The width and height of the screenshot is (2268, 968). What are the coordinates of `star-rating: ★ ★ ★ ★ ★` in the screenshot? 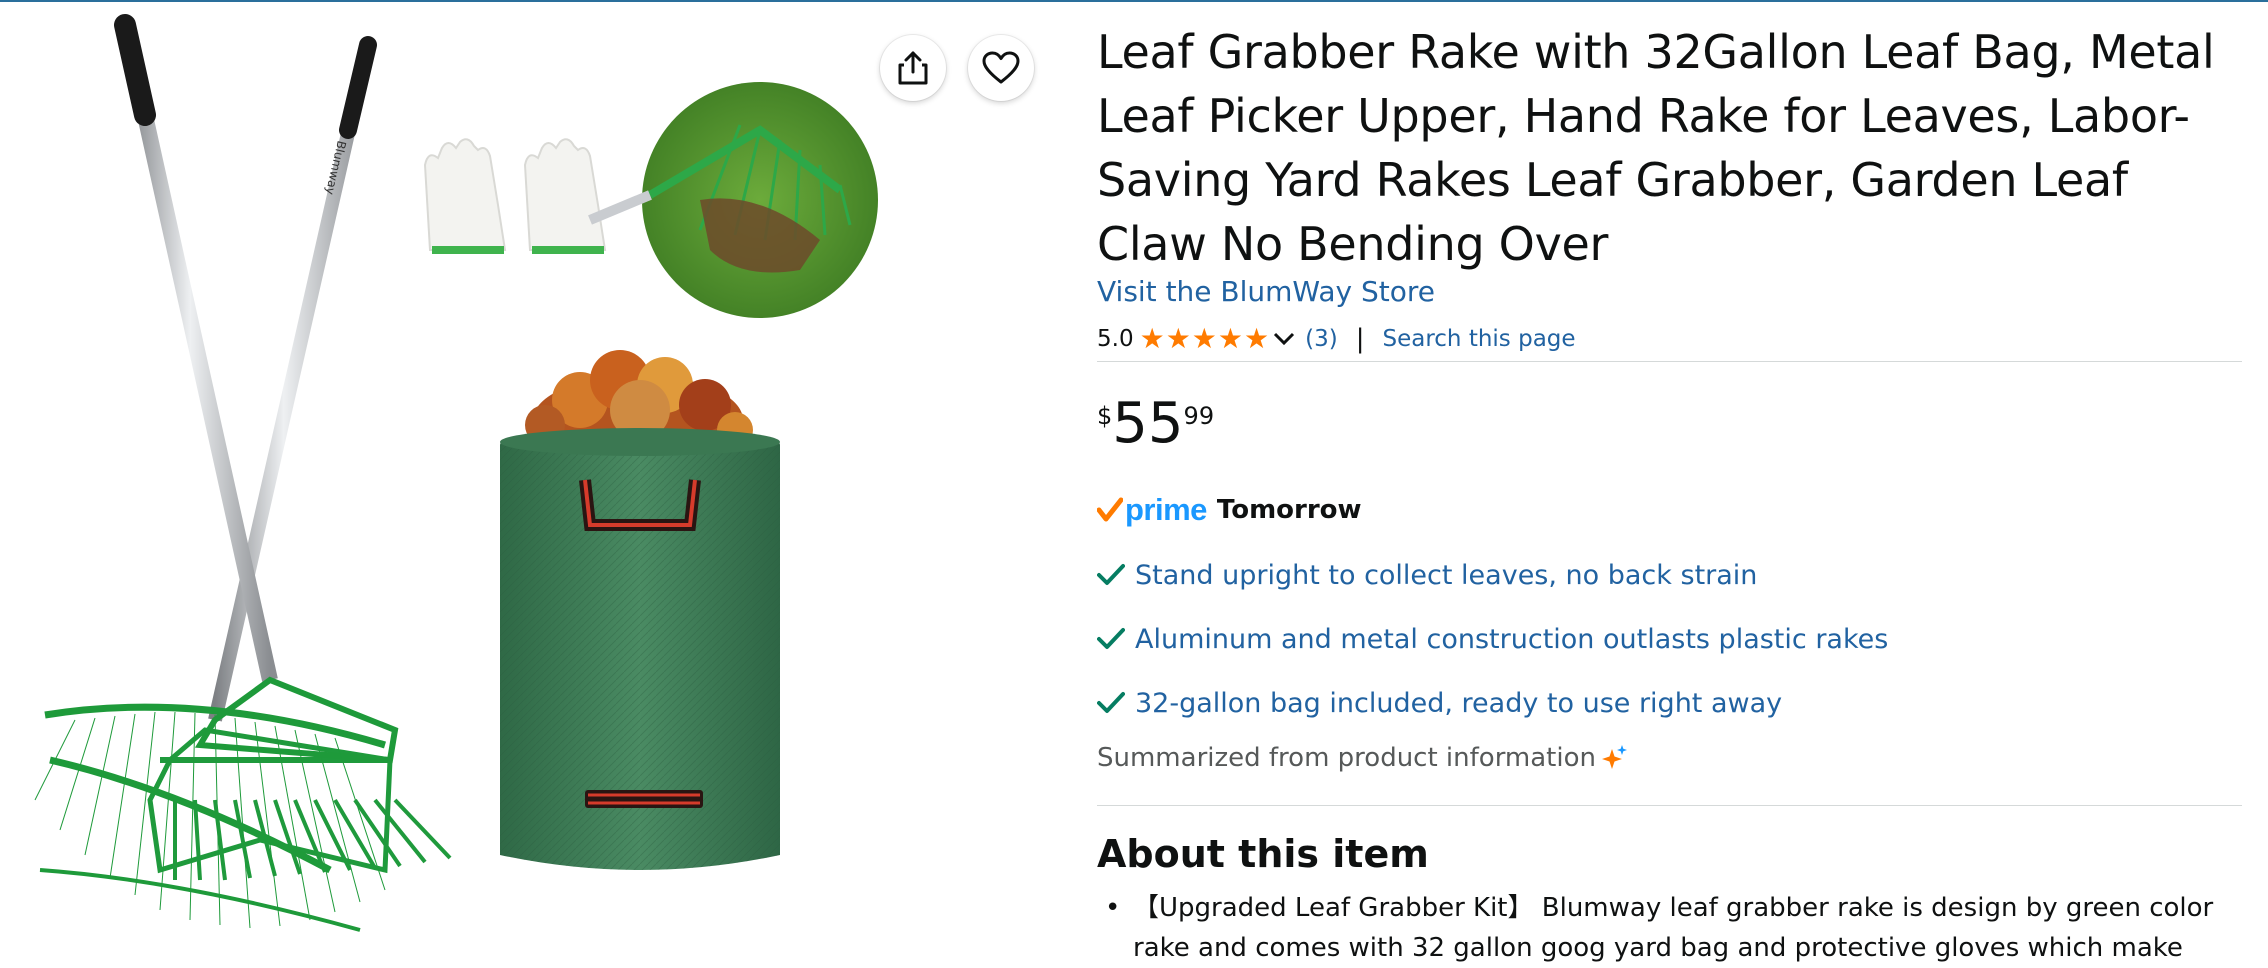 It's located at (1205, 339).